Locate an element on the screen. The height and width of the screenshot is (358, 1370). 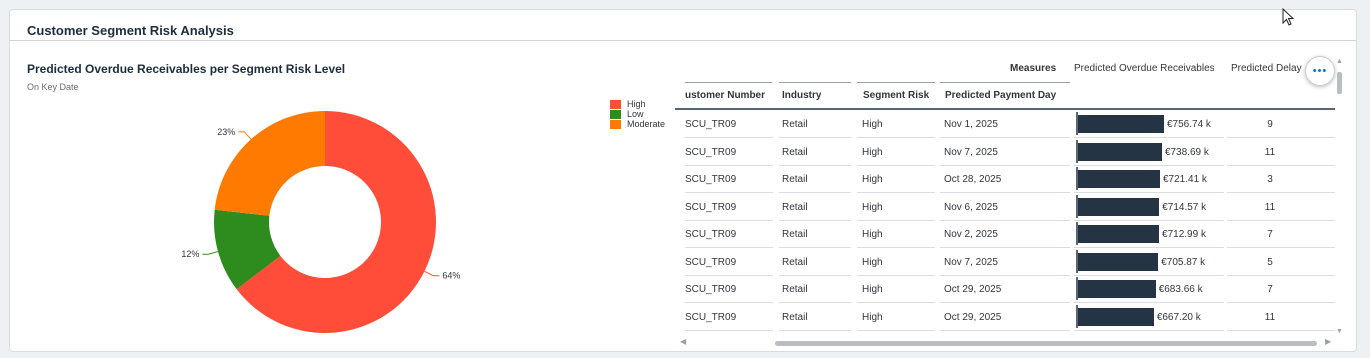
scroll-left-icon: ◀ is located at coordinates (683, 341).